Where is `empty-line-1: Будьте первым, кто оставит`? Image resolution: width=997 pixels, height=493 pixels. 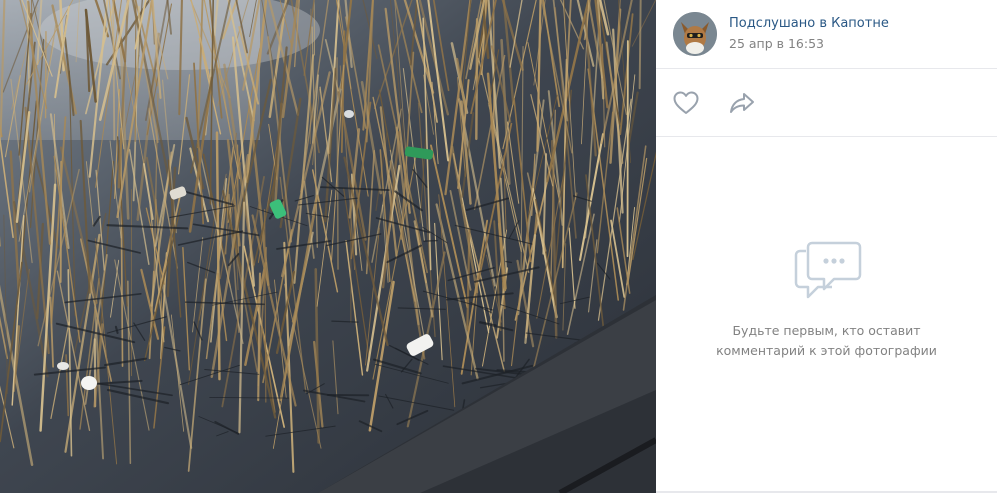
empty-line-1: Будьте первым, кто оставит is located at coordinates (826, 330).